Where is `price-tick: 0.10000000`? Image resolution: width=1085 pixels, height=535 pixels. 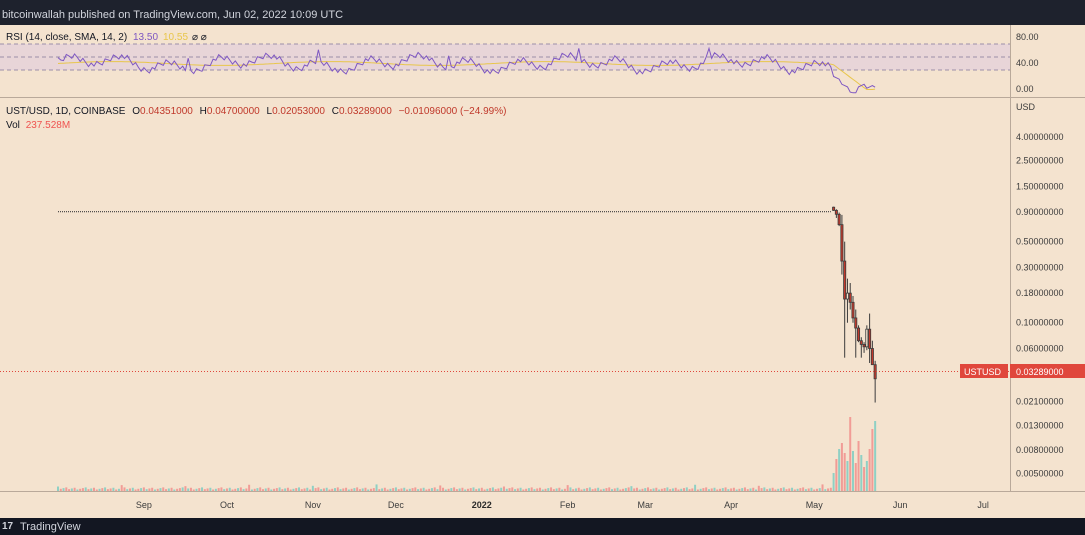 price-tick: 0.10000000 is located at coordinates (1040, 323).